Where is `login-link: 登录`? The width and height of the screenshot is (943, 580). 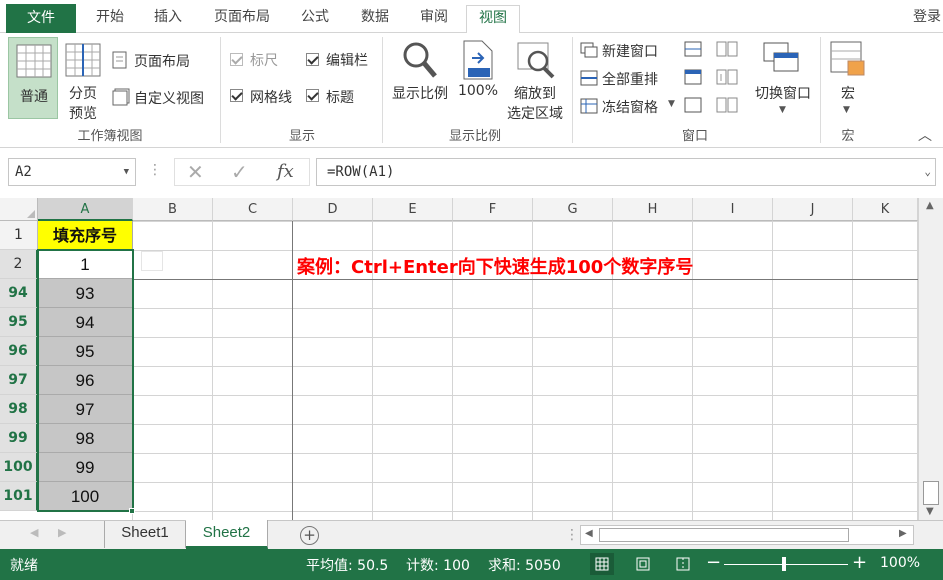
login-link: 登录 is located at coordinates (927, 16).